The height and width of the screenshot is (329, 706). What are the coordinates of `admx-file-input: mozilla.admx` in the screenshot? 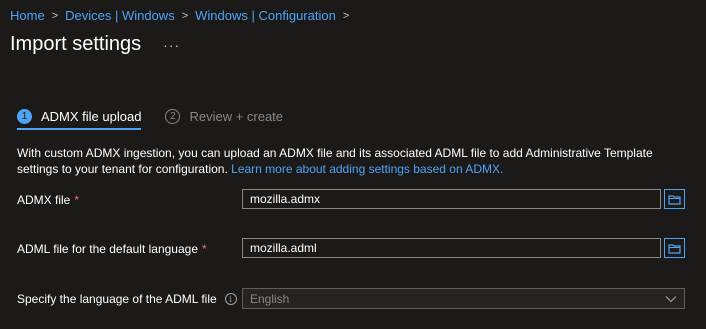 It's located at (451, 199).